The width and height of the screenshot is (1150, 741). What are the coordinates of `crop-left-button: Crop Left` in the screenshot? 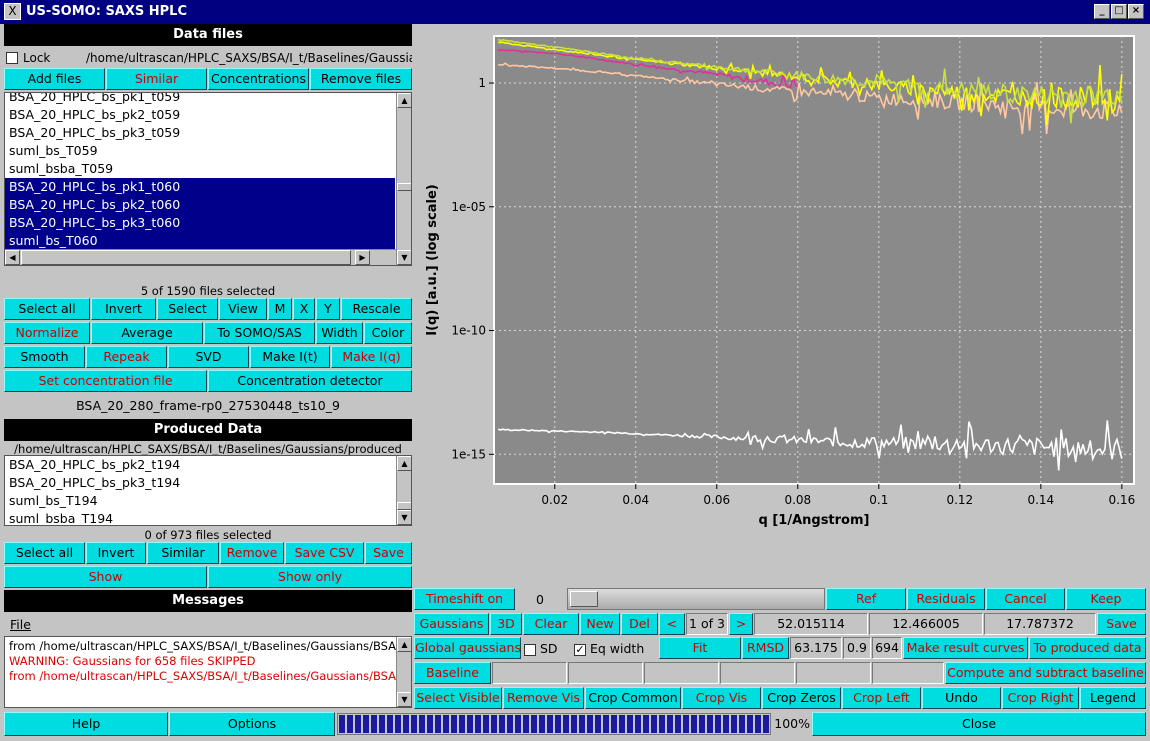 It's located at (881, 698).